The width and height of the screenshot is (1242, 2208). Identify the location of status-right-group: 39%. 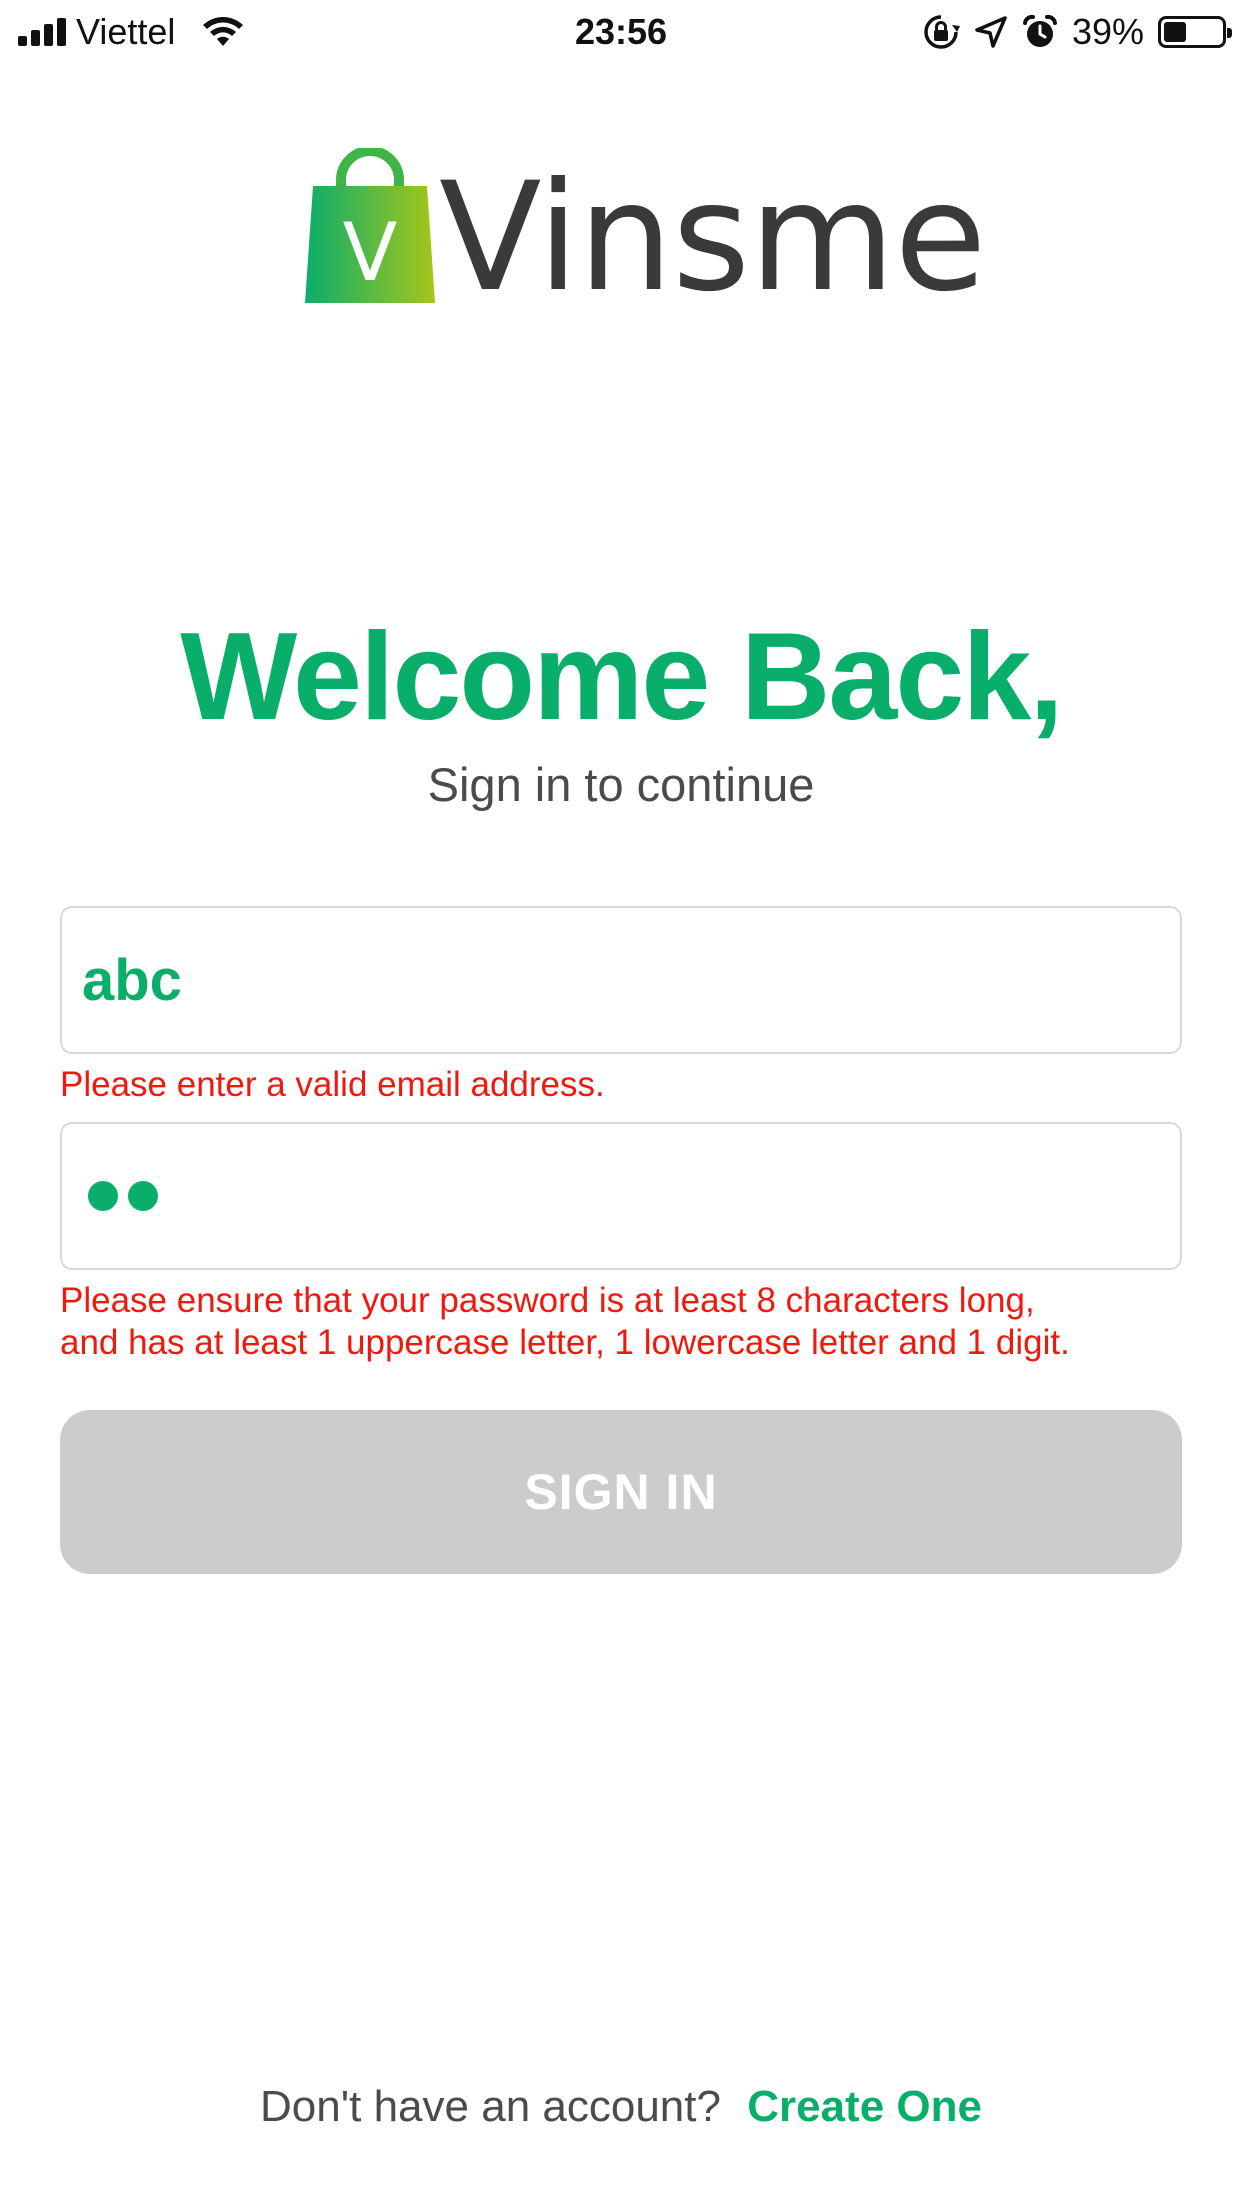
(1077, 32).